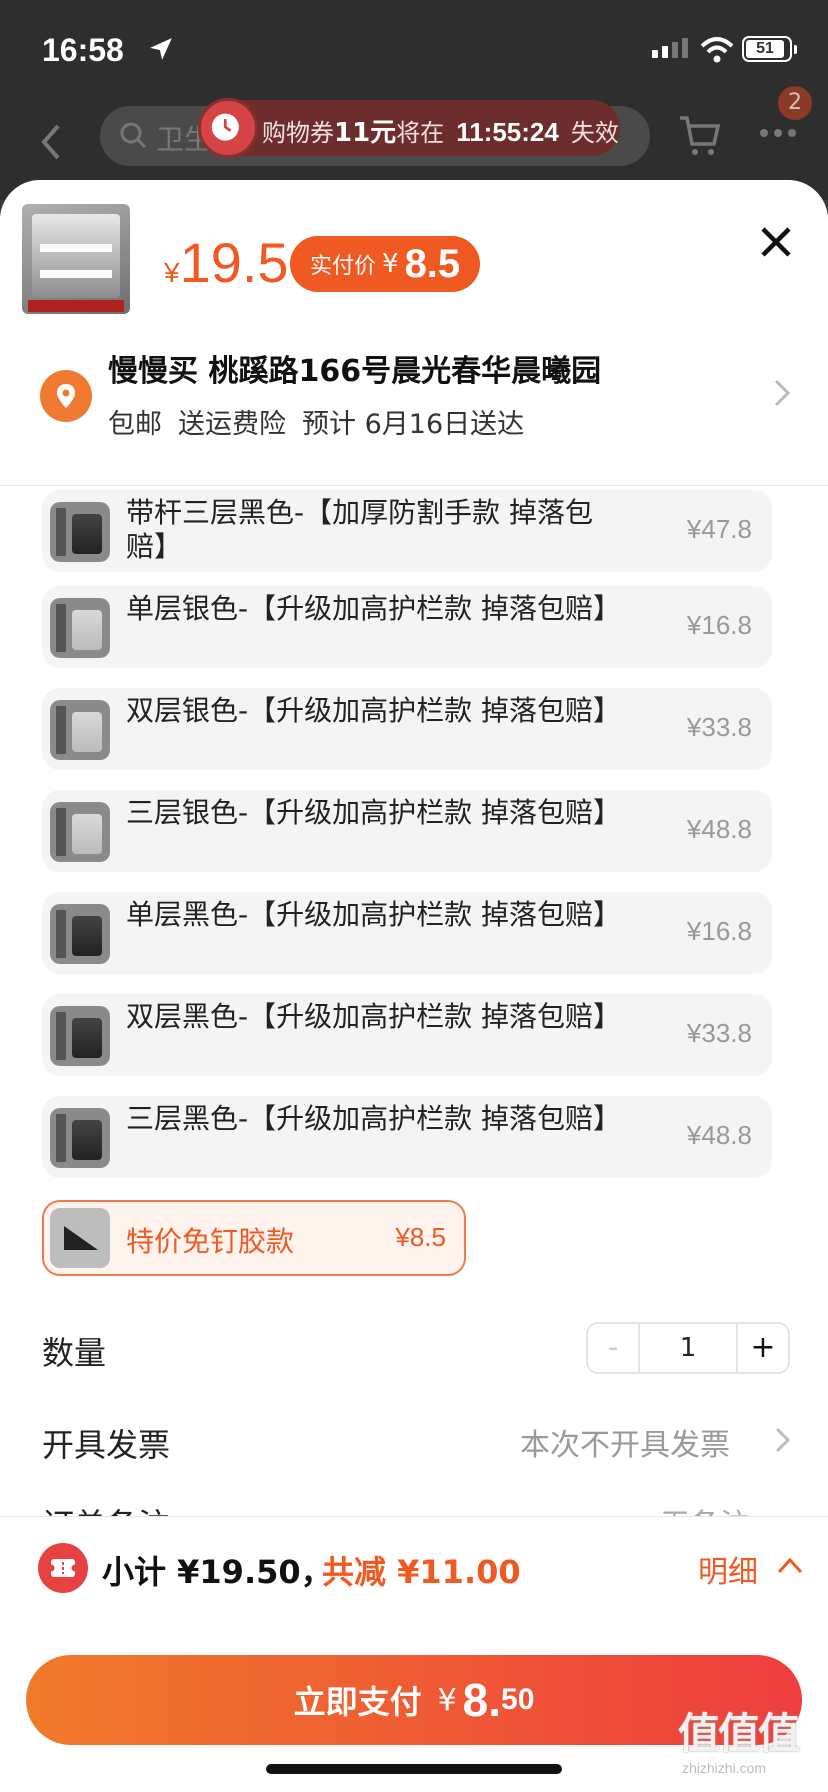 This screenshot has height=1792, width=828. Describe the element at coordinates (232, 424) in the screenshot. I see `shipping-tag: 送运费险` at that location.